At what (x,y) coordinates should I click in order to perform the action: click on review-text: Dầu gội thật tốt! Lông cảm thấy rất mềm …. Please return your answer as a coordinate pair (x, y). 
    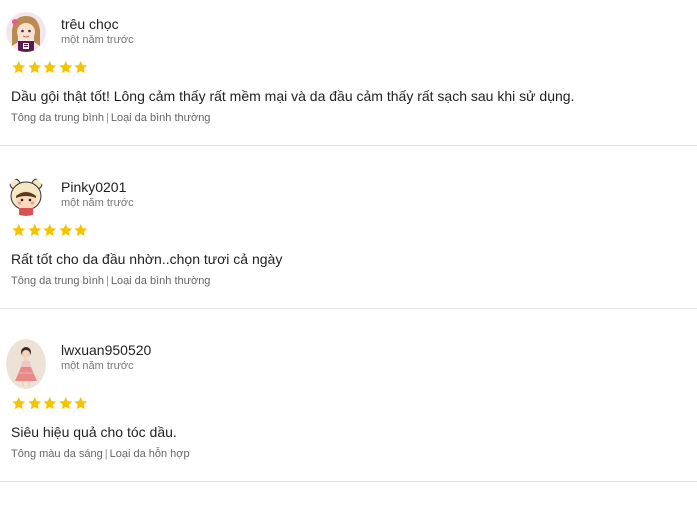
    Looking at the image, I should click on (293, 96).